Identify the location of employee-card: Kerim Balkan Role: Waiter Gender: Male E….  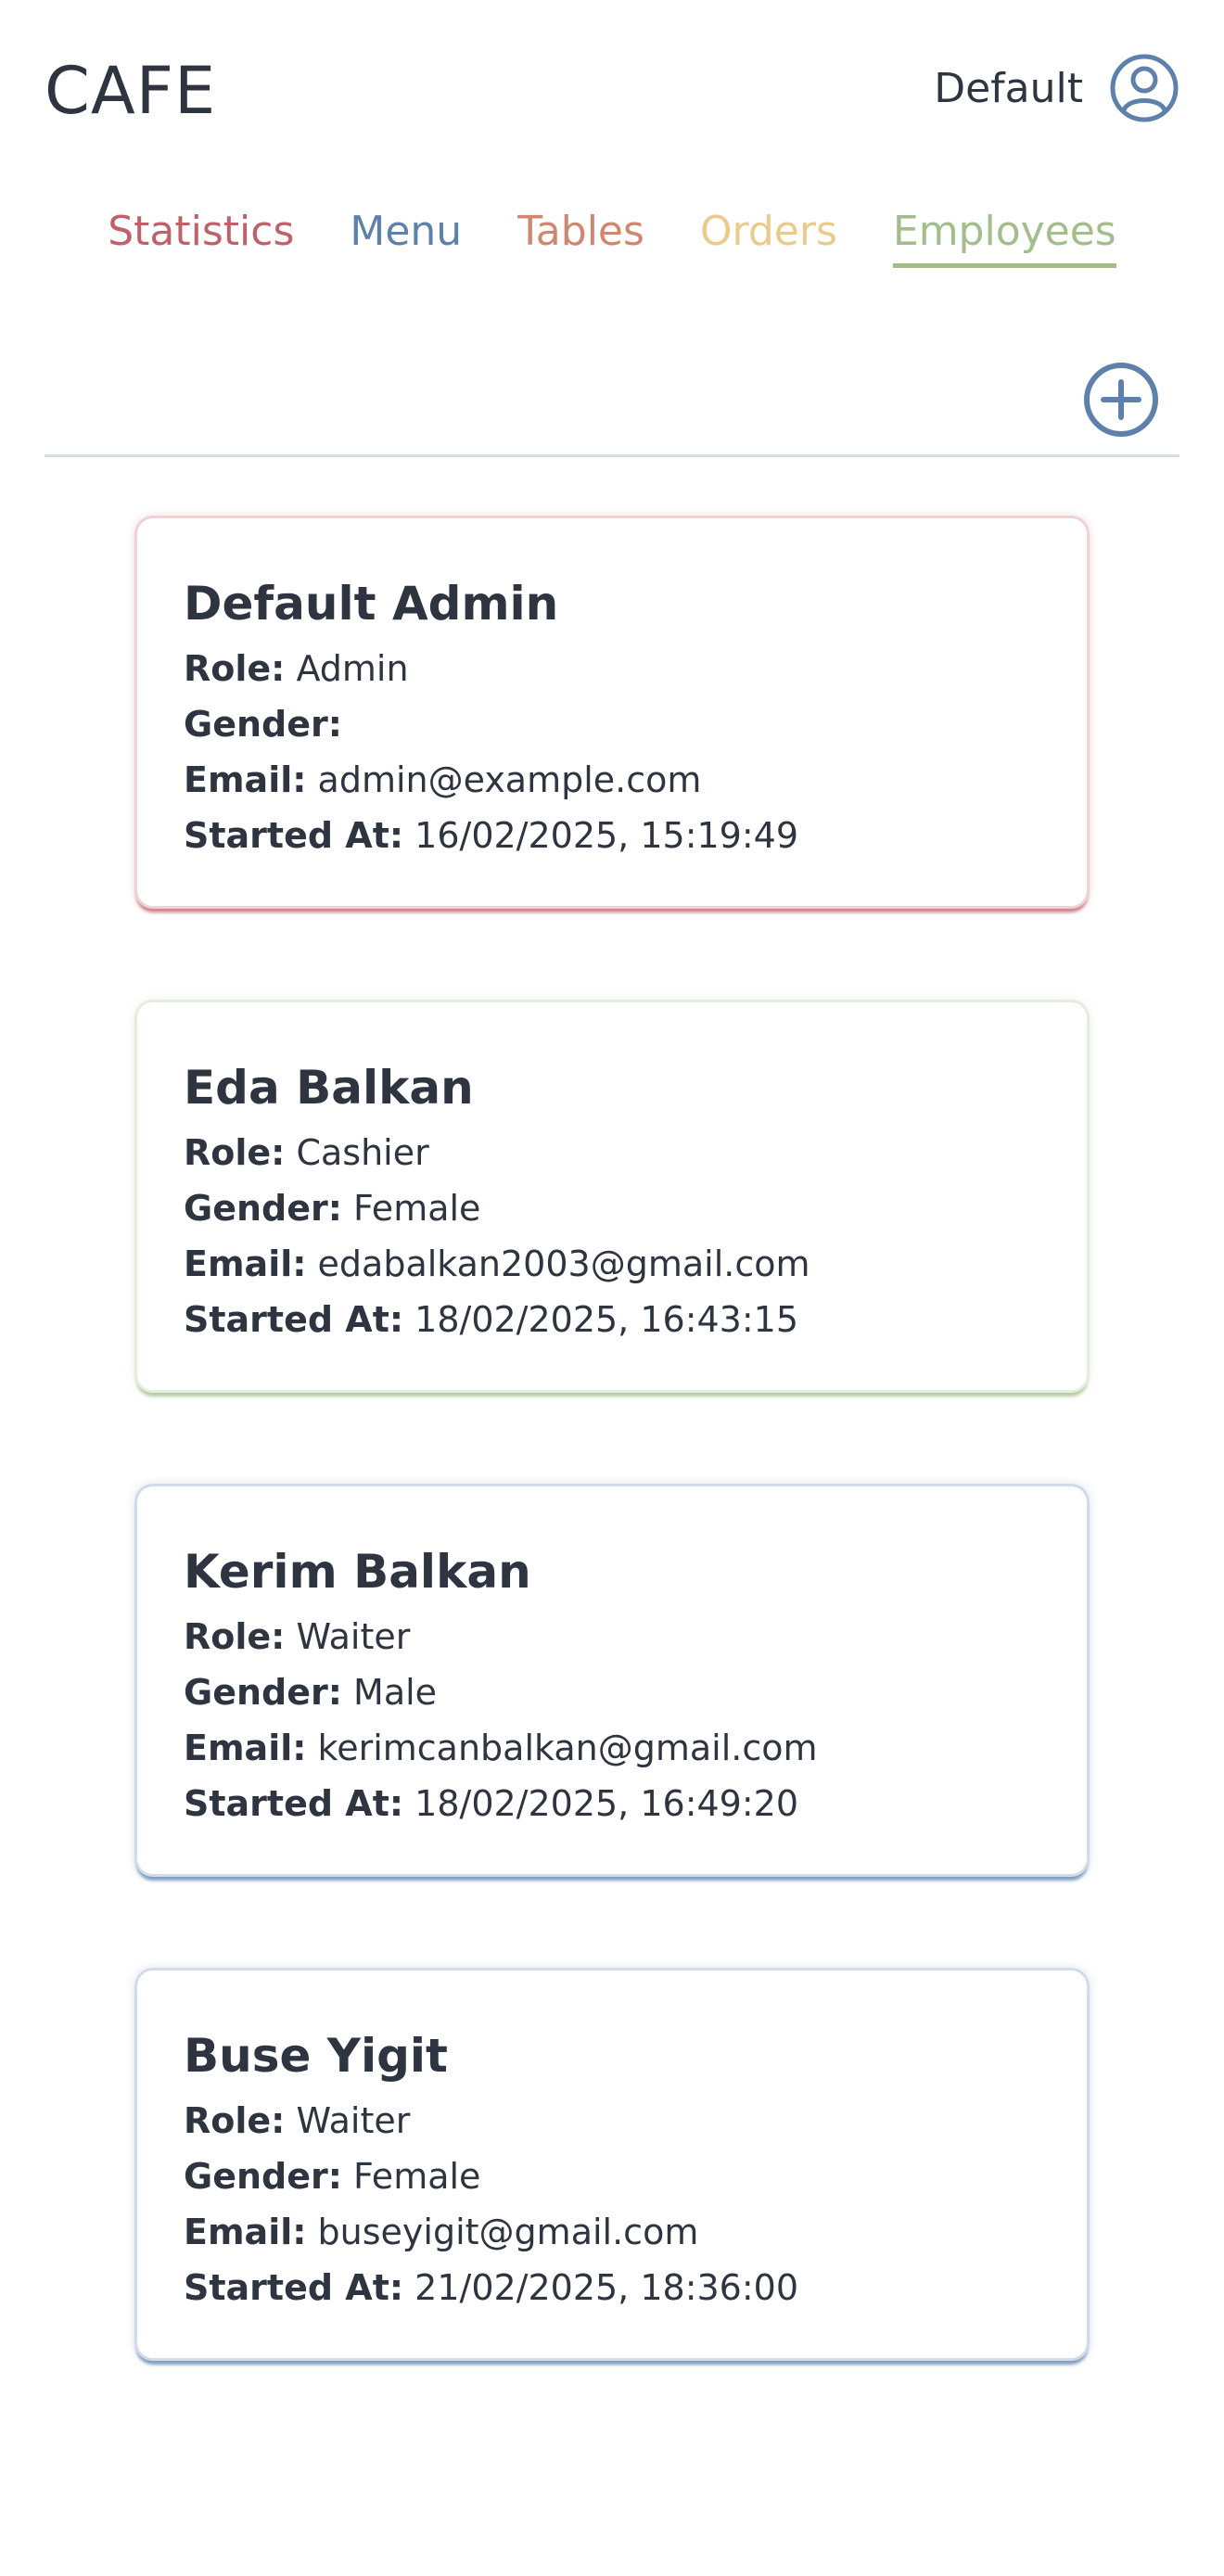
(612, 1680).